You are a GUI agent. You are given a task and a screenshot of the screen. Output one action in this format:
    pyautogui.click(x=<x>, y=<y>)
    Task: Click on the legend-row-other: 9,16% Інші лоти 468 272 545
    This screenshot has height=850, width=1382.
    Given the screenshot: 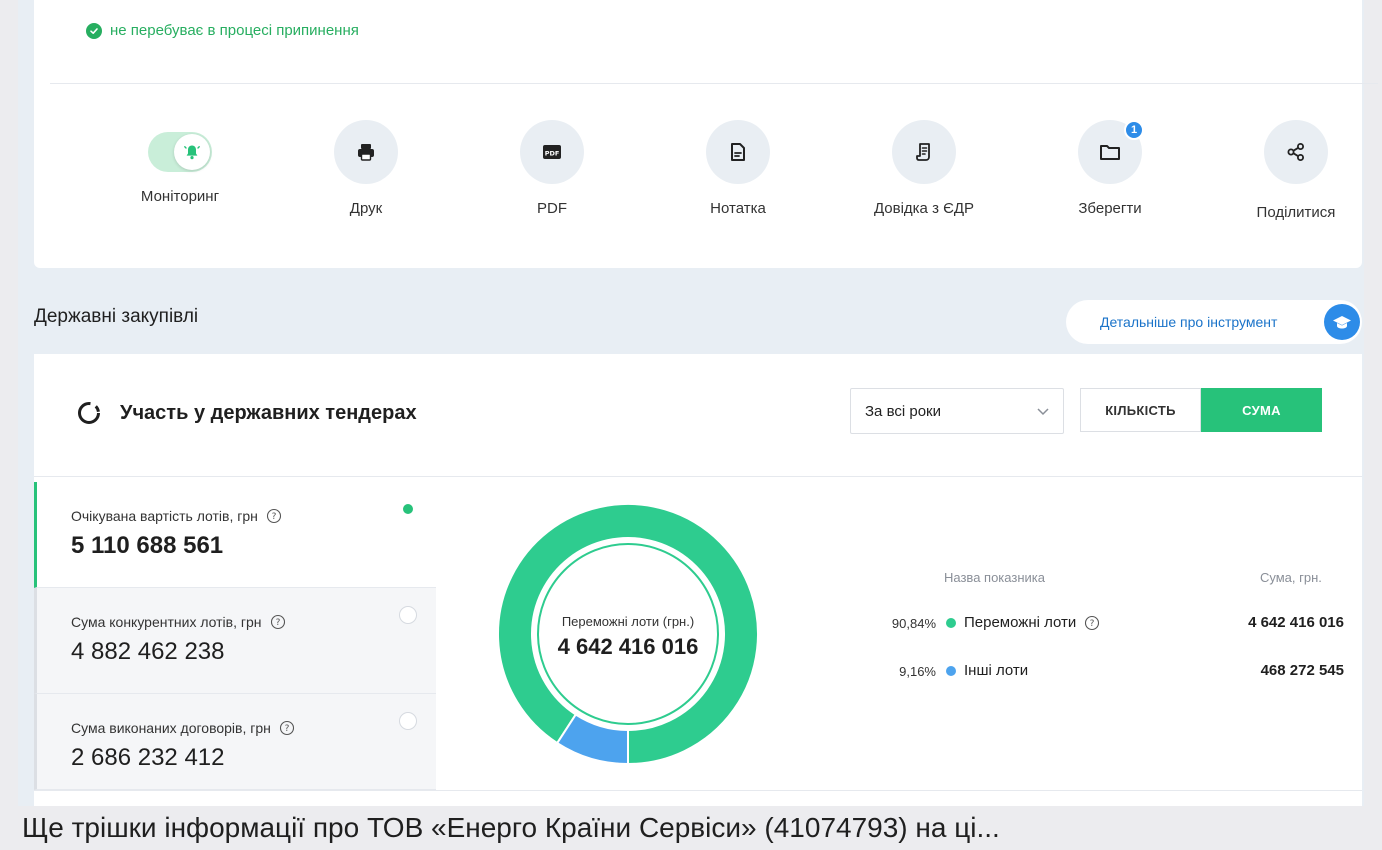 What is the action you would take?
    pyautogui.click(x=1099, y=671)
    